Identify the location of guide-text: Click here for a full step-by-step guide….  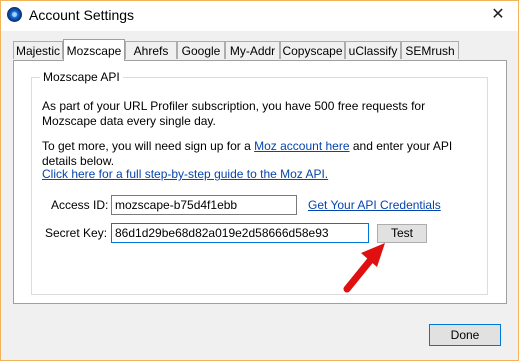
(262, 174).